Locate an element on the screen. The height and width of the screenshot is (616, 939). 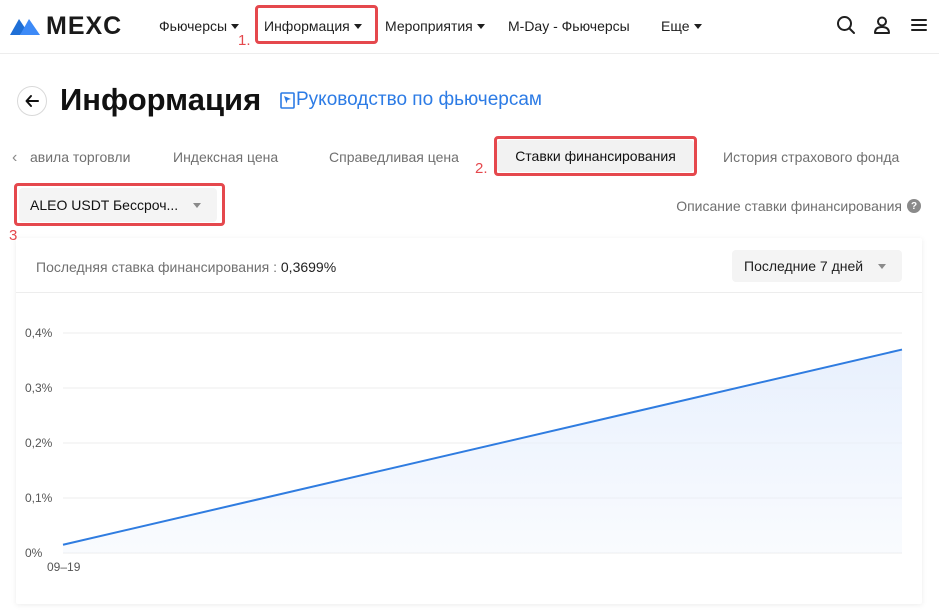
guide-book-icon is located at coordinates (287, 100).